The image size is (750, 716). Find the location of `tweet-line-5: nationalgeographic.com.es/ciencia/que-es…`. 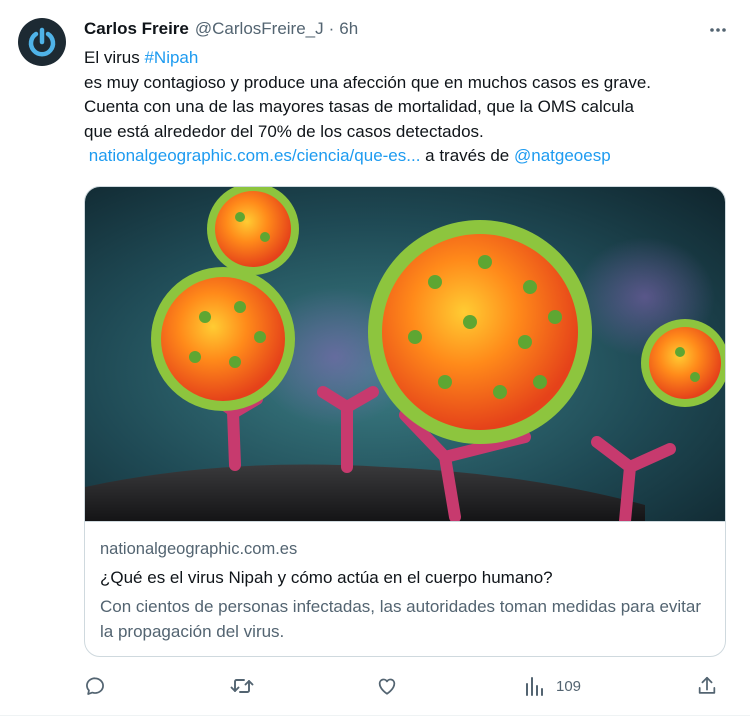

tweet-line-5: nationalgeographic.com.es/ciencia/que-es… is located at coordinates (406, 156).